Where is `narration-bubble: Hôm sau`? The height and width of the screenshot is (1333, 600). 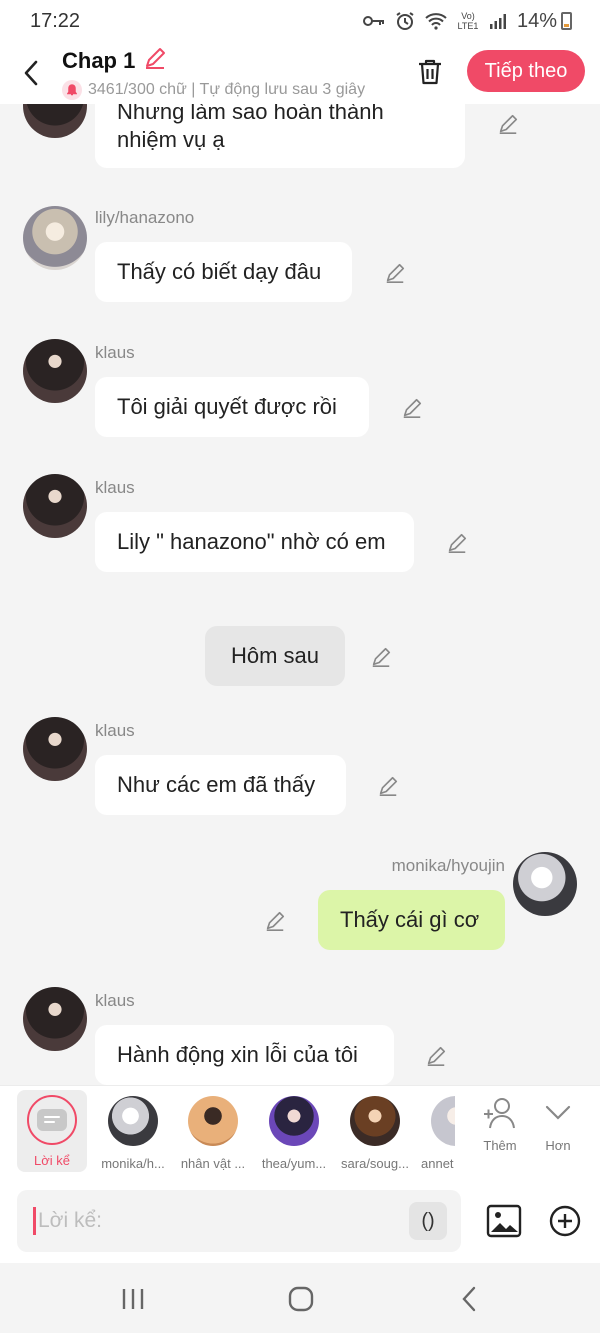
narration-bubble: Hôm sau is located at coordinates (275, 656).